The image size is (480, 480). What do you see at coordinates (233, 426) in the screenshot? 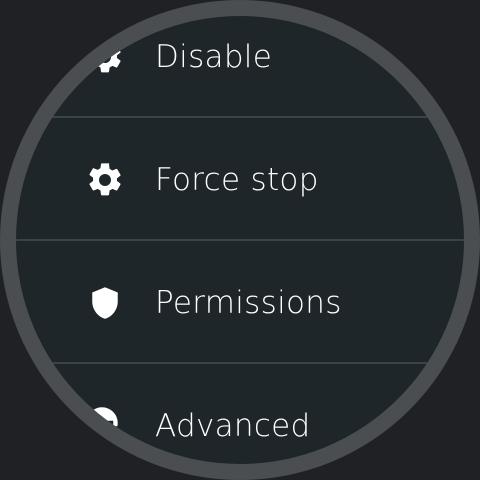
I see `menu-item-label: Advanced` at bounding box center [233, 426].